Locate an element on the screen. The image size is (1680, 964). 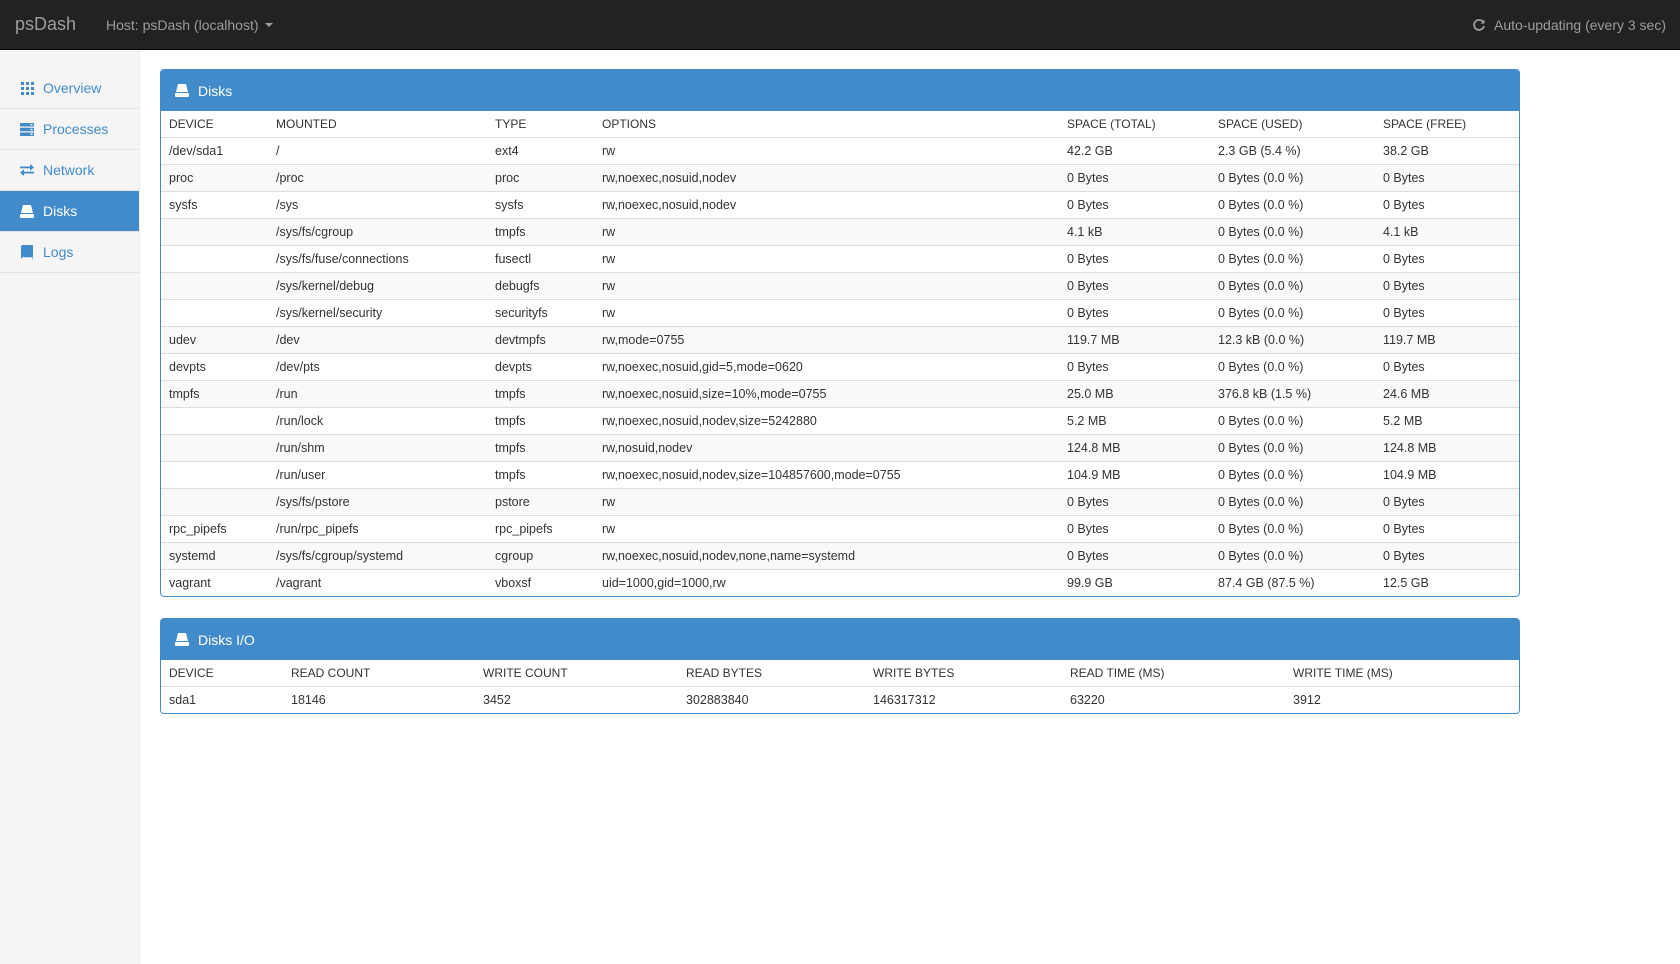
sidebar-item-logs: Logs is located at coordinates (69, 252).